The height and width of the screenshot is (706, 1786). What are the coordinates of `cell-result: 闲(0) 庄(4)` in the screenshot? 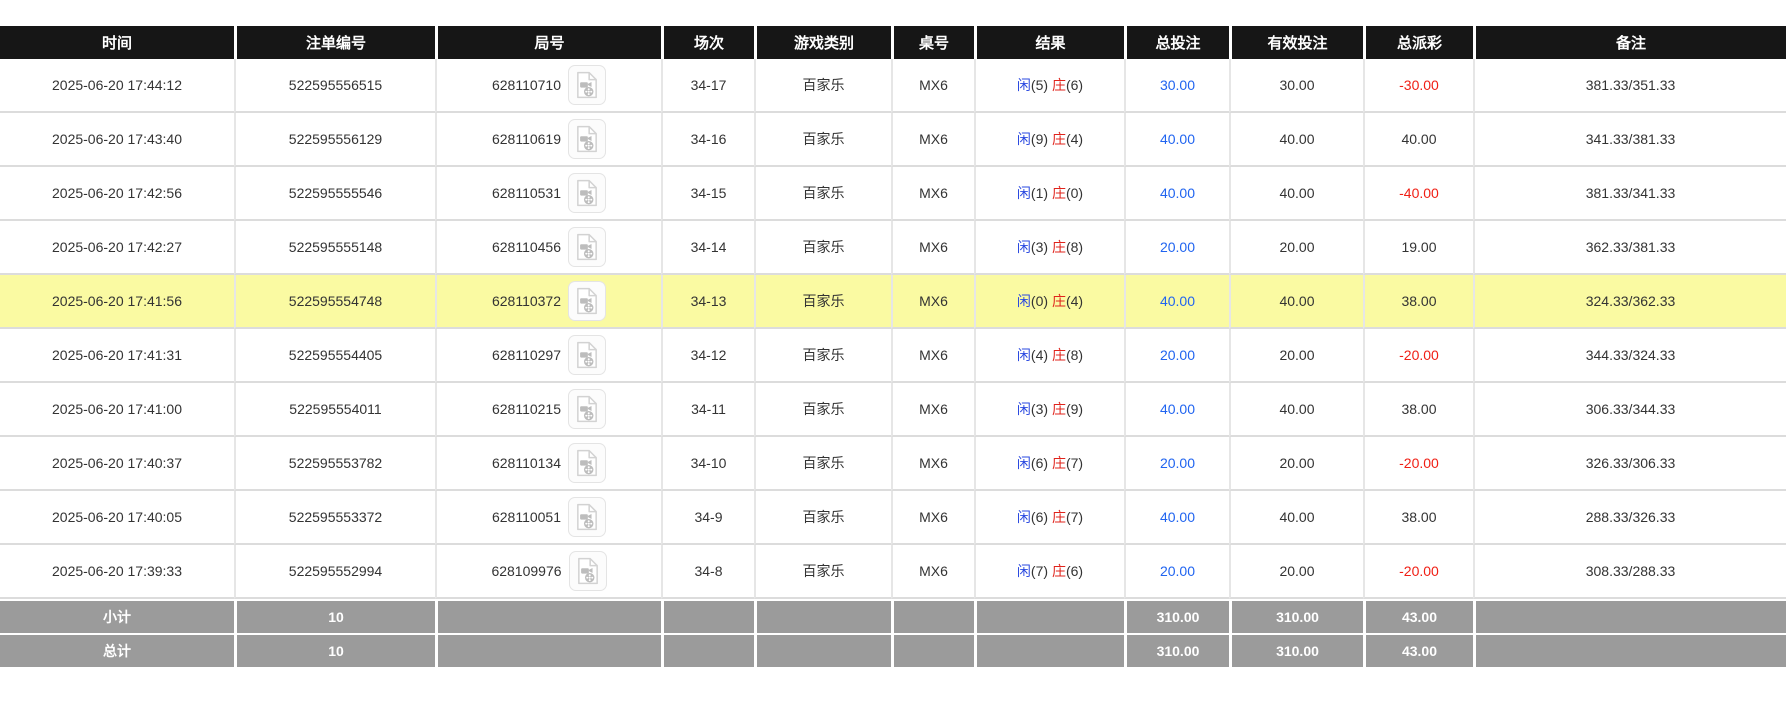 It's located at (1049, 302).